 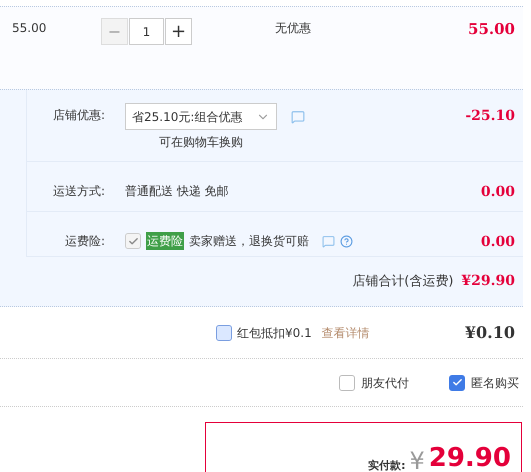 What do you see at coordinates (495, 383) in the screenshot?
I see `option-label: 匿名购买` at bounding box center [495, 383].